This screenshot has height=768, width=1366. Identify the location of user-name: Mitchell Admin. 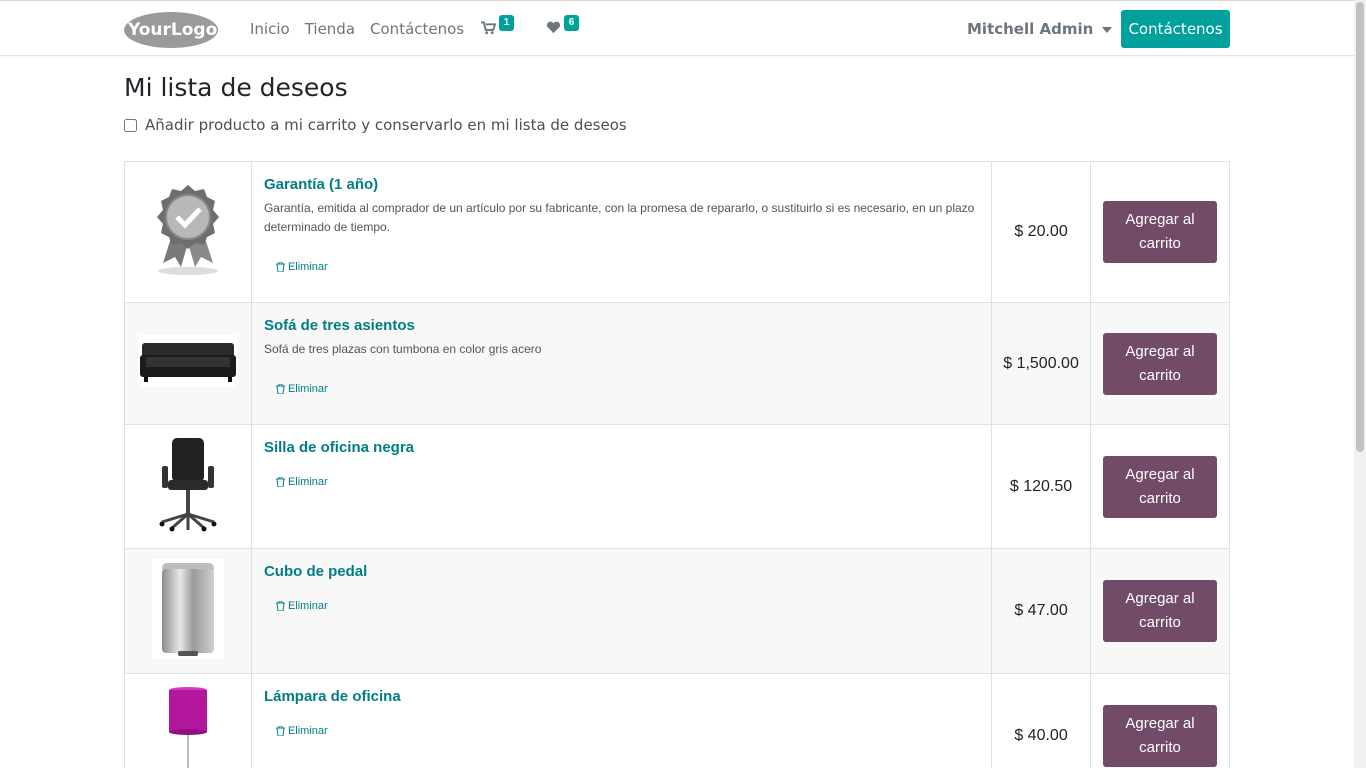
(1030, 29).